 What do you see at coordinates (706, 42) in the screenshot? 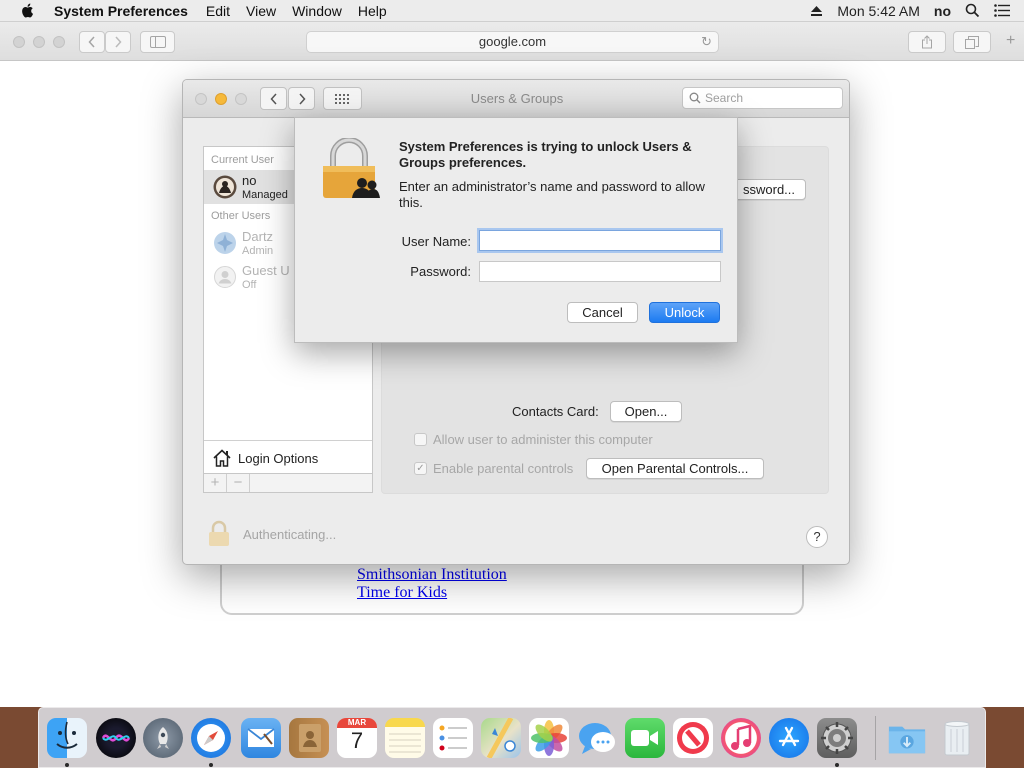
I see `reload-icon: ↻` at bounding box center [706, 42].